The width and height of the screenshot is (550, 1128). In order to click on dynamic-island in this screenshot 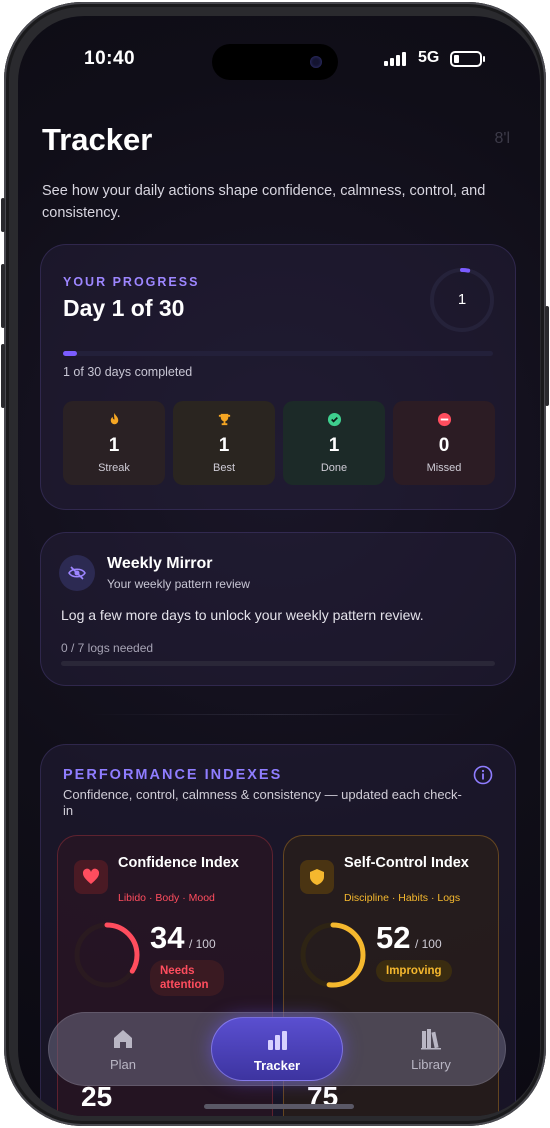, I will do `click(275, 62)`.